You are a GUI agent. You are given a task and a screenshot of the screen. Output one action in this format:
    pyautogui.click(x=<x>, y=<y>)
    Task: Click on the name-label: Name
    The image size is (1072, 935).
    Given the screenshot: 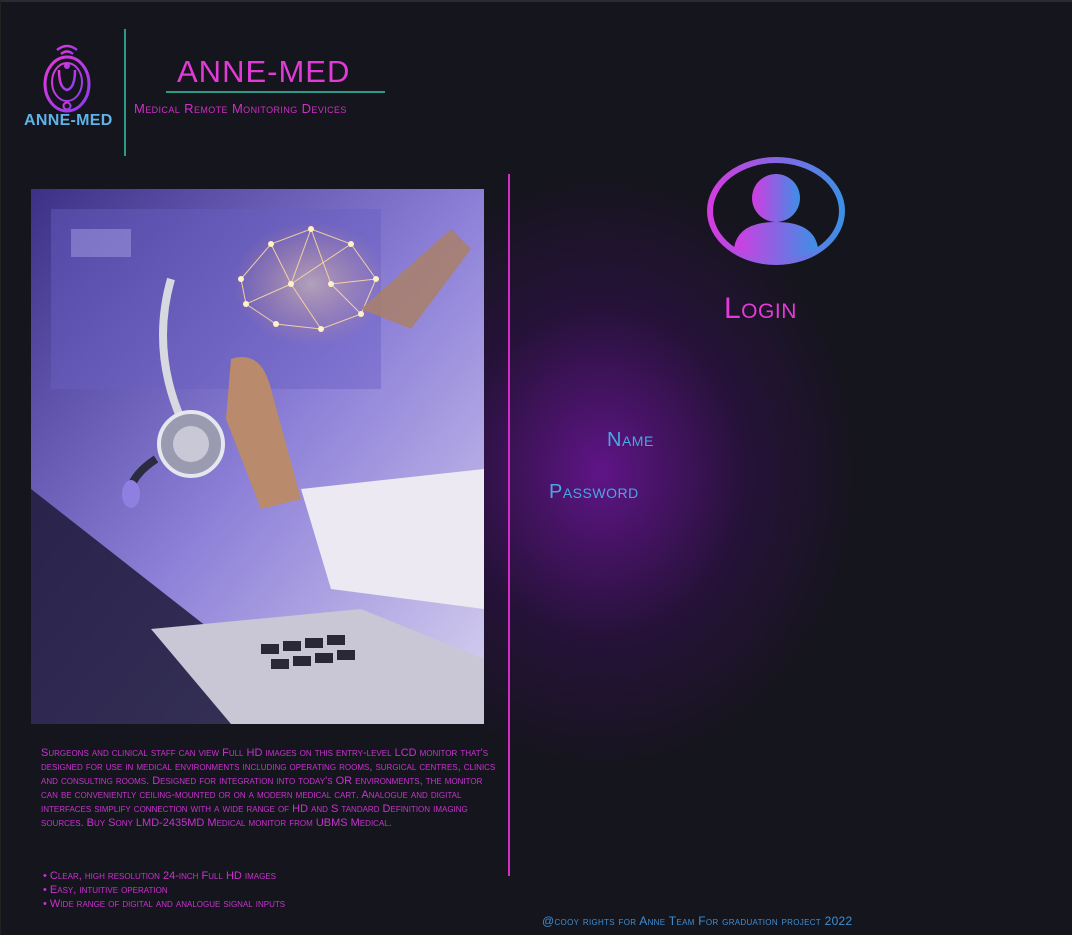 What is the action you would take?
    pyautogui.click(x=630, y=440)
    